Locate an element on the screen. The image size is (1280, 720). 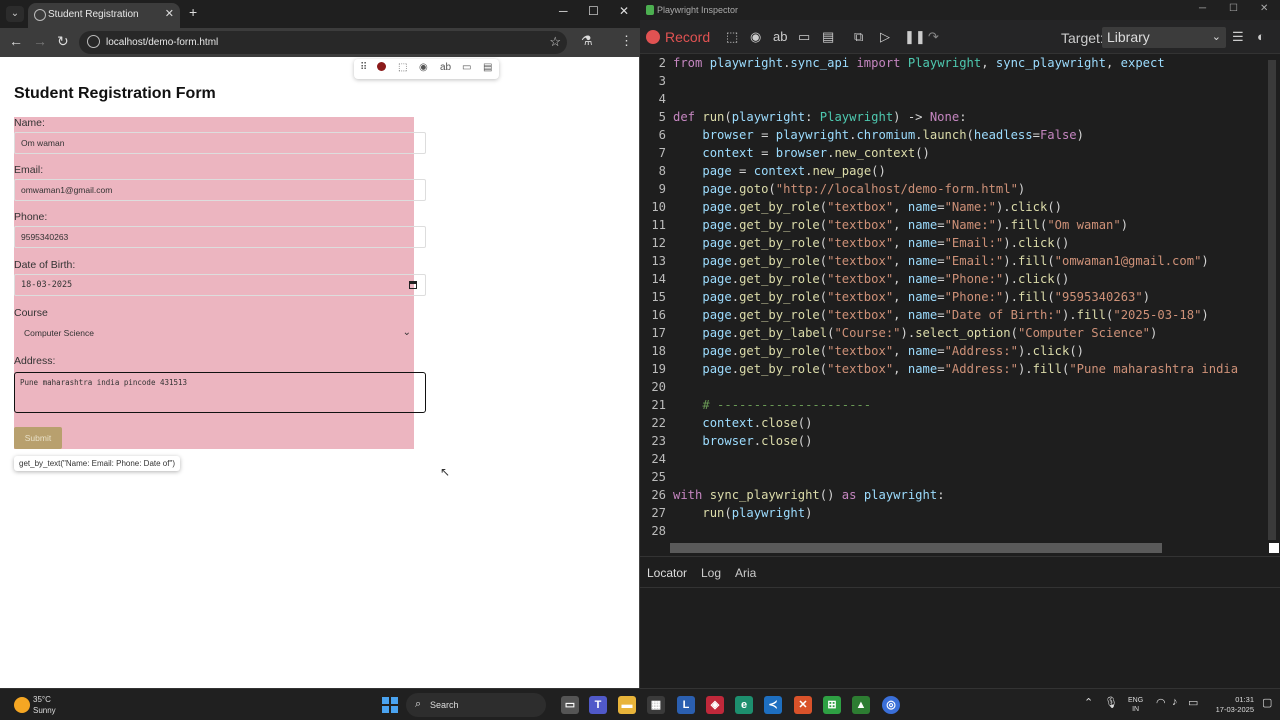
target-select: Library ⌄ is located at coordinates (1164, 37).